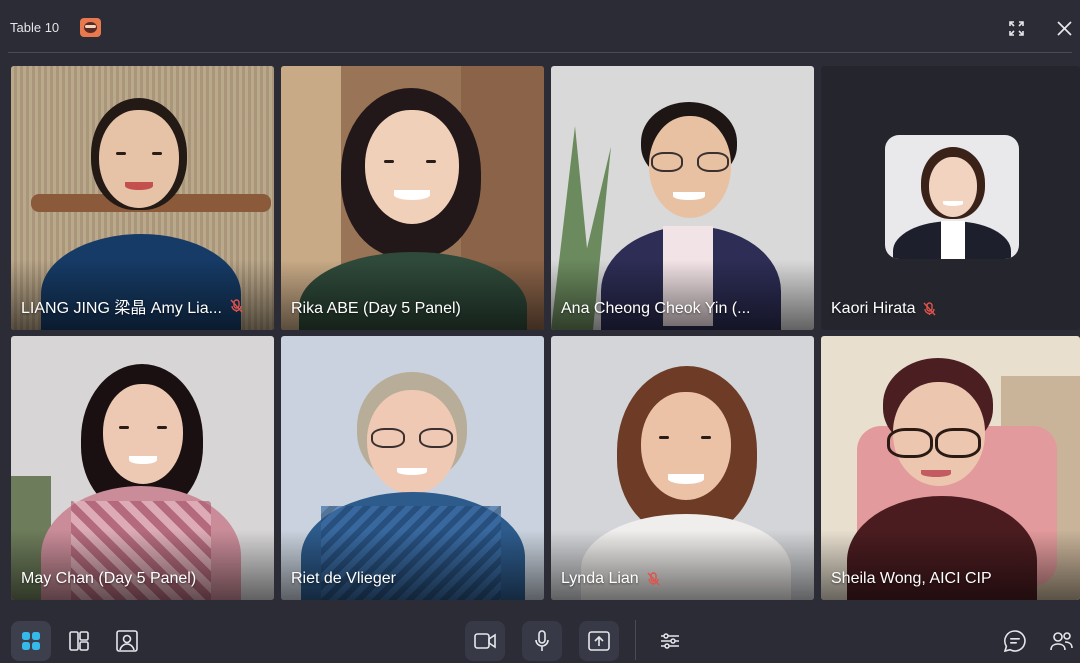 The height and width of the screenshot is (663, 1080). What do you see at coordinates (600, 578) in the screenshot?
I see `participant-name: Lynda Lian` at bounding box center [600, 578].